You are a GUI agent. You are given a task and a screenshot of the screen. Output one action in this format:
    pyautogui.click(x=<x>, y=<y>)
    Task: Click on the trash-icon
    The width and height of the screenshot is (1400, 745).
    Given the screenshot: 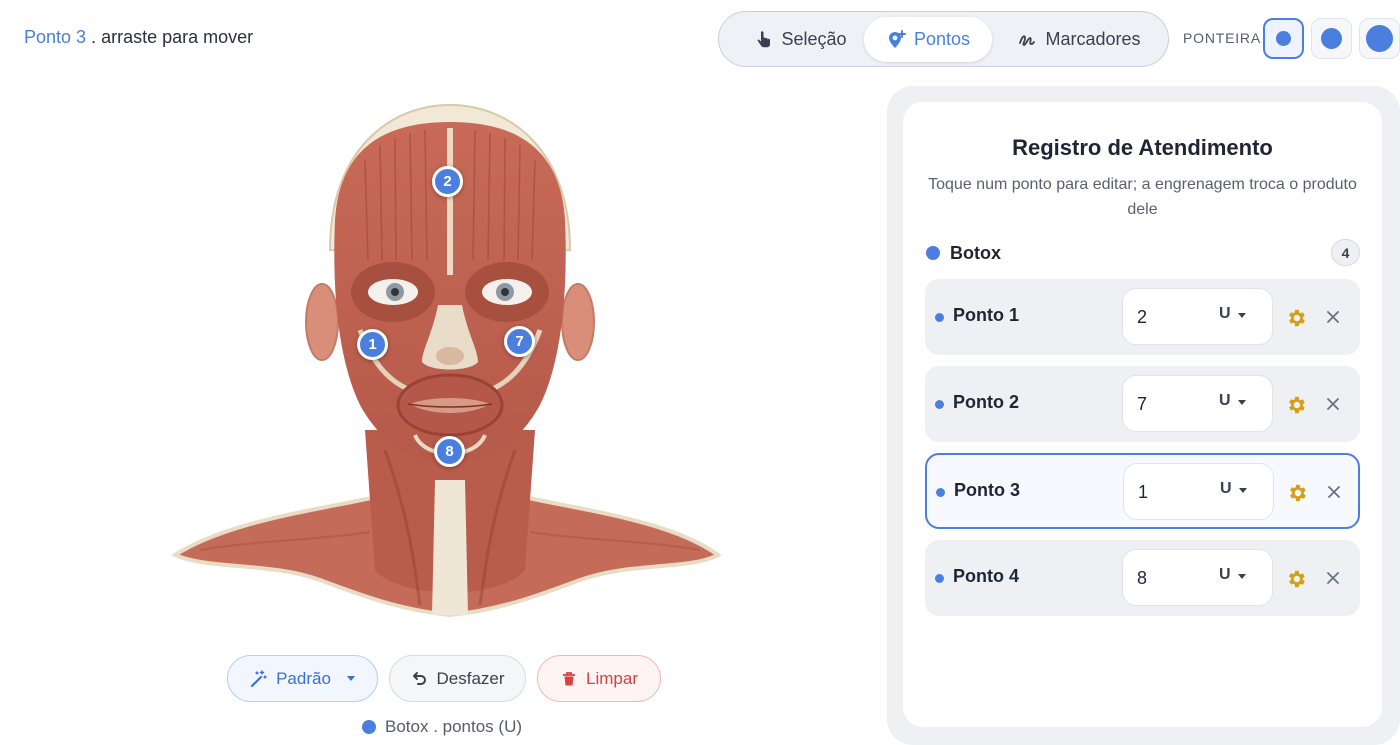 What is the action you would take?
    pyautogui.click(x=569, y=678)
    